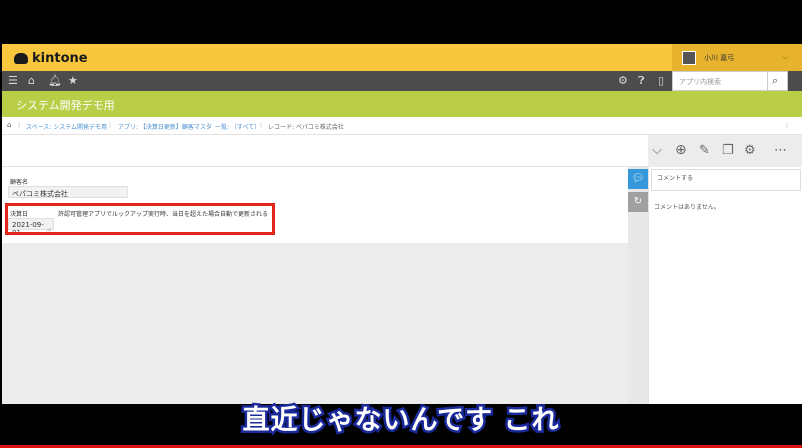  I want to click on kintone-logo: kintone, so click(51, 58).